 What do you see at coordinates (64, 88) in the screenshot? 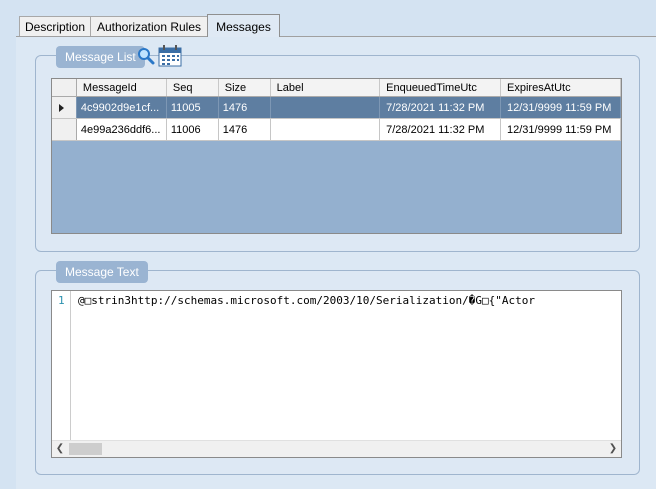
I see `row-header-corner` at bounding box center [64, 88].